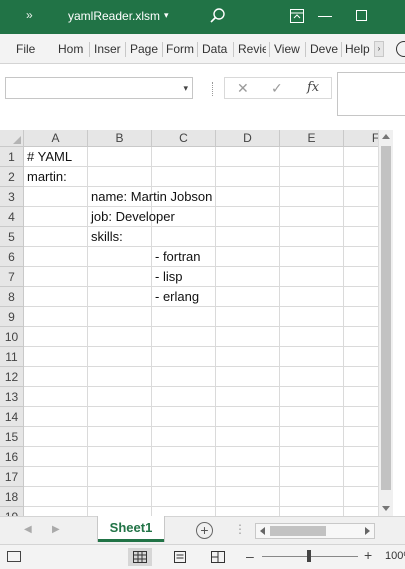 The height and width of the screenshot is (569, 405). I want to click on cell-b11, so click(120, 357).